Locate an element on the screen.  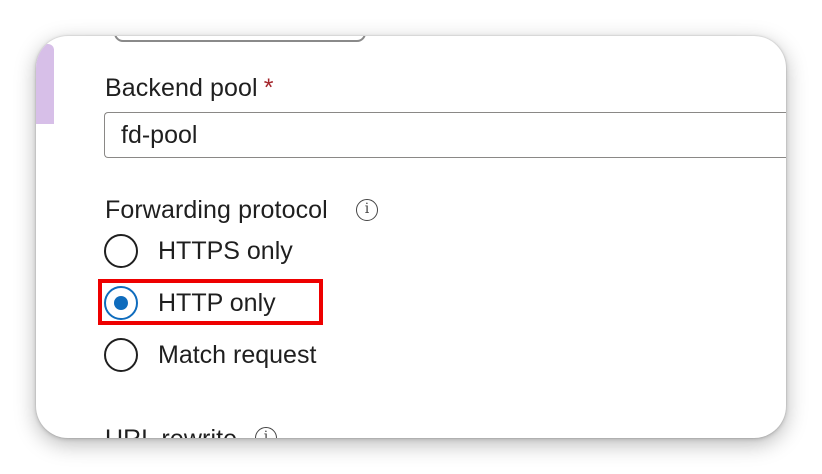
radio-label-match-request: Match request is located at coordinates (237, 354).